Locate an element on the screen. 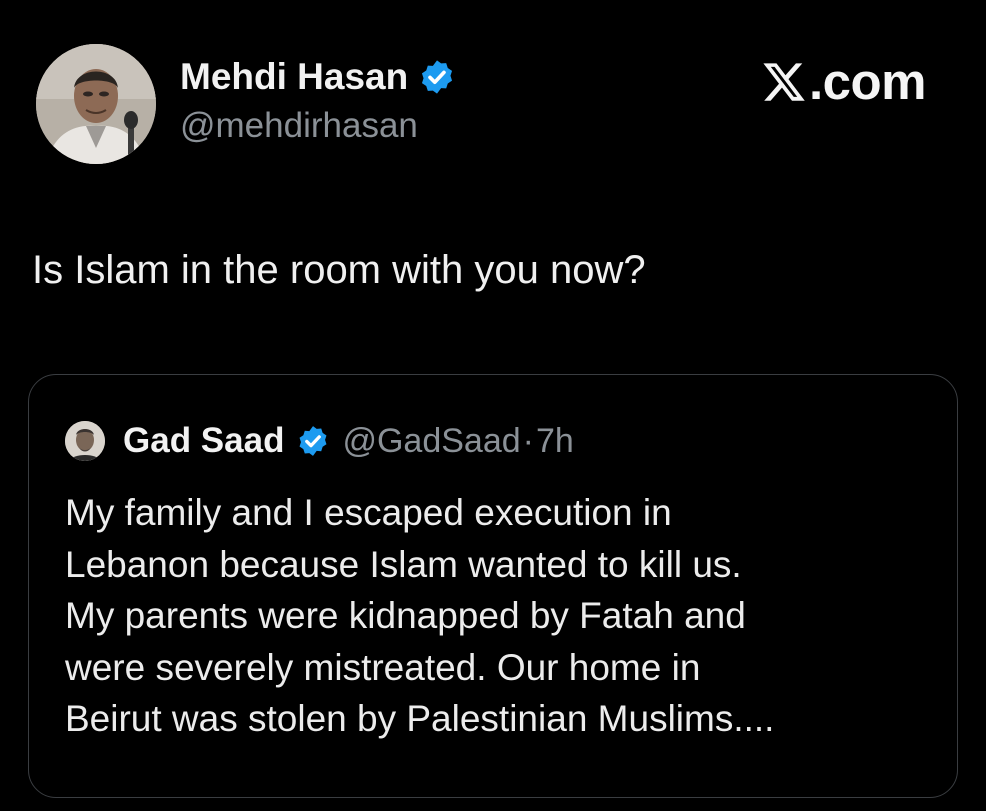 This screenshot has height=811, width=986. quote-text-line: were severely mistreated. Our home in is located at coordinates (383, 667).